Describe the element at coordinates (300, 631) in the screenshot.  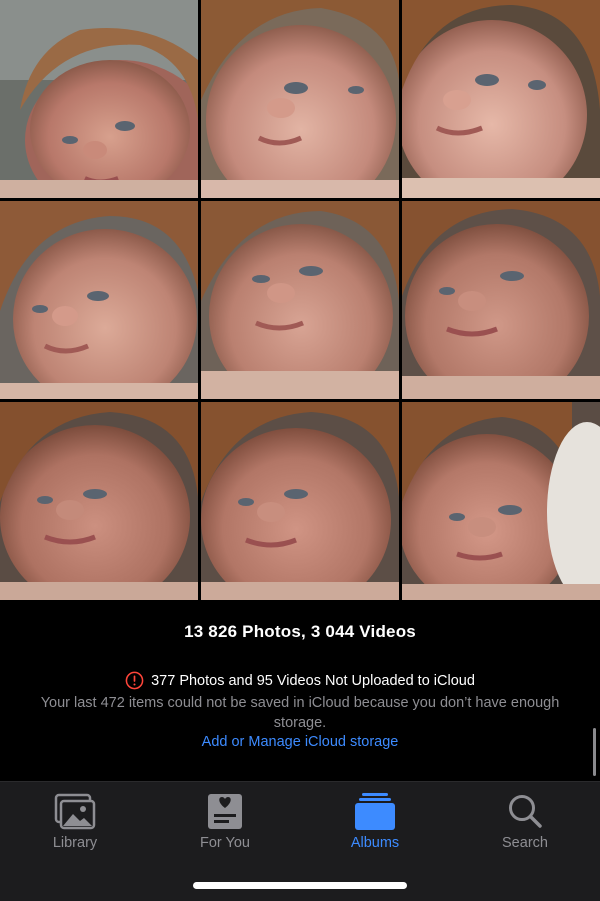
I see `media-counts: 13 826 Photos, 3 044 Videos` at that location.